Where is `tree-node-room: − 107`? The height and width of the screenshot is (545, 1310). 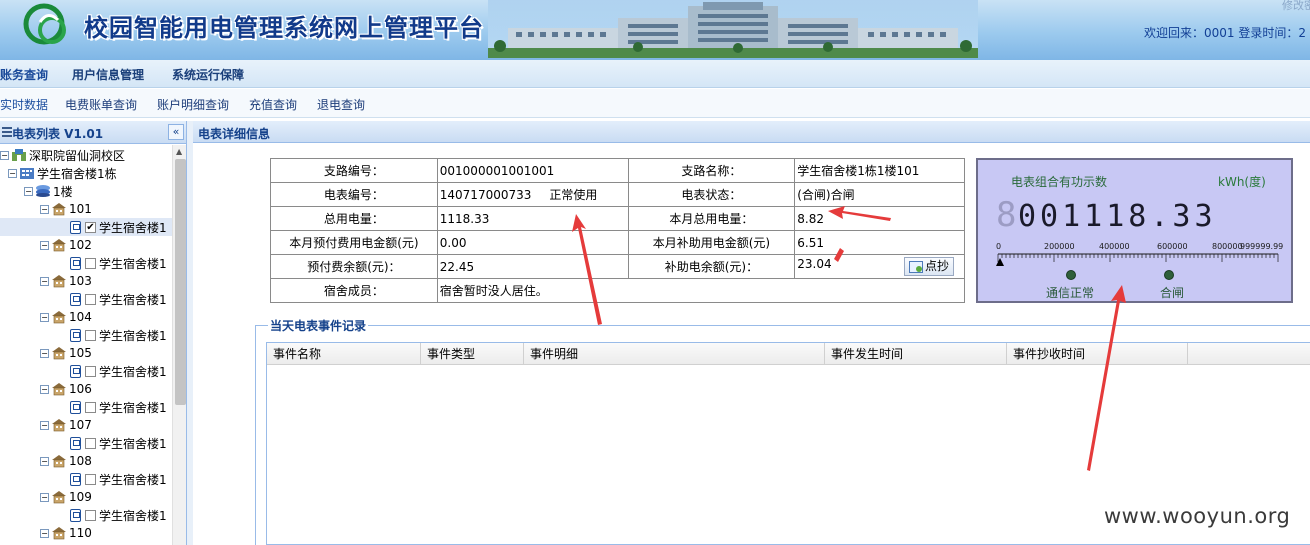
tree-node-room: − 107 is located at coordinates (66, 425).